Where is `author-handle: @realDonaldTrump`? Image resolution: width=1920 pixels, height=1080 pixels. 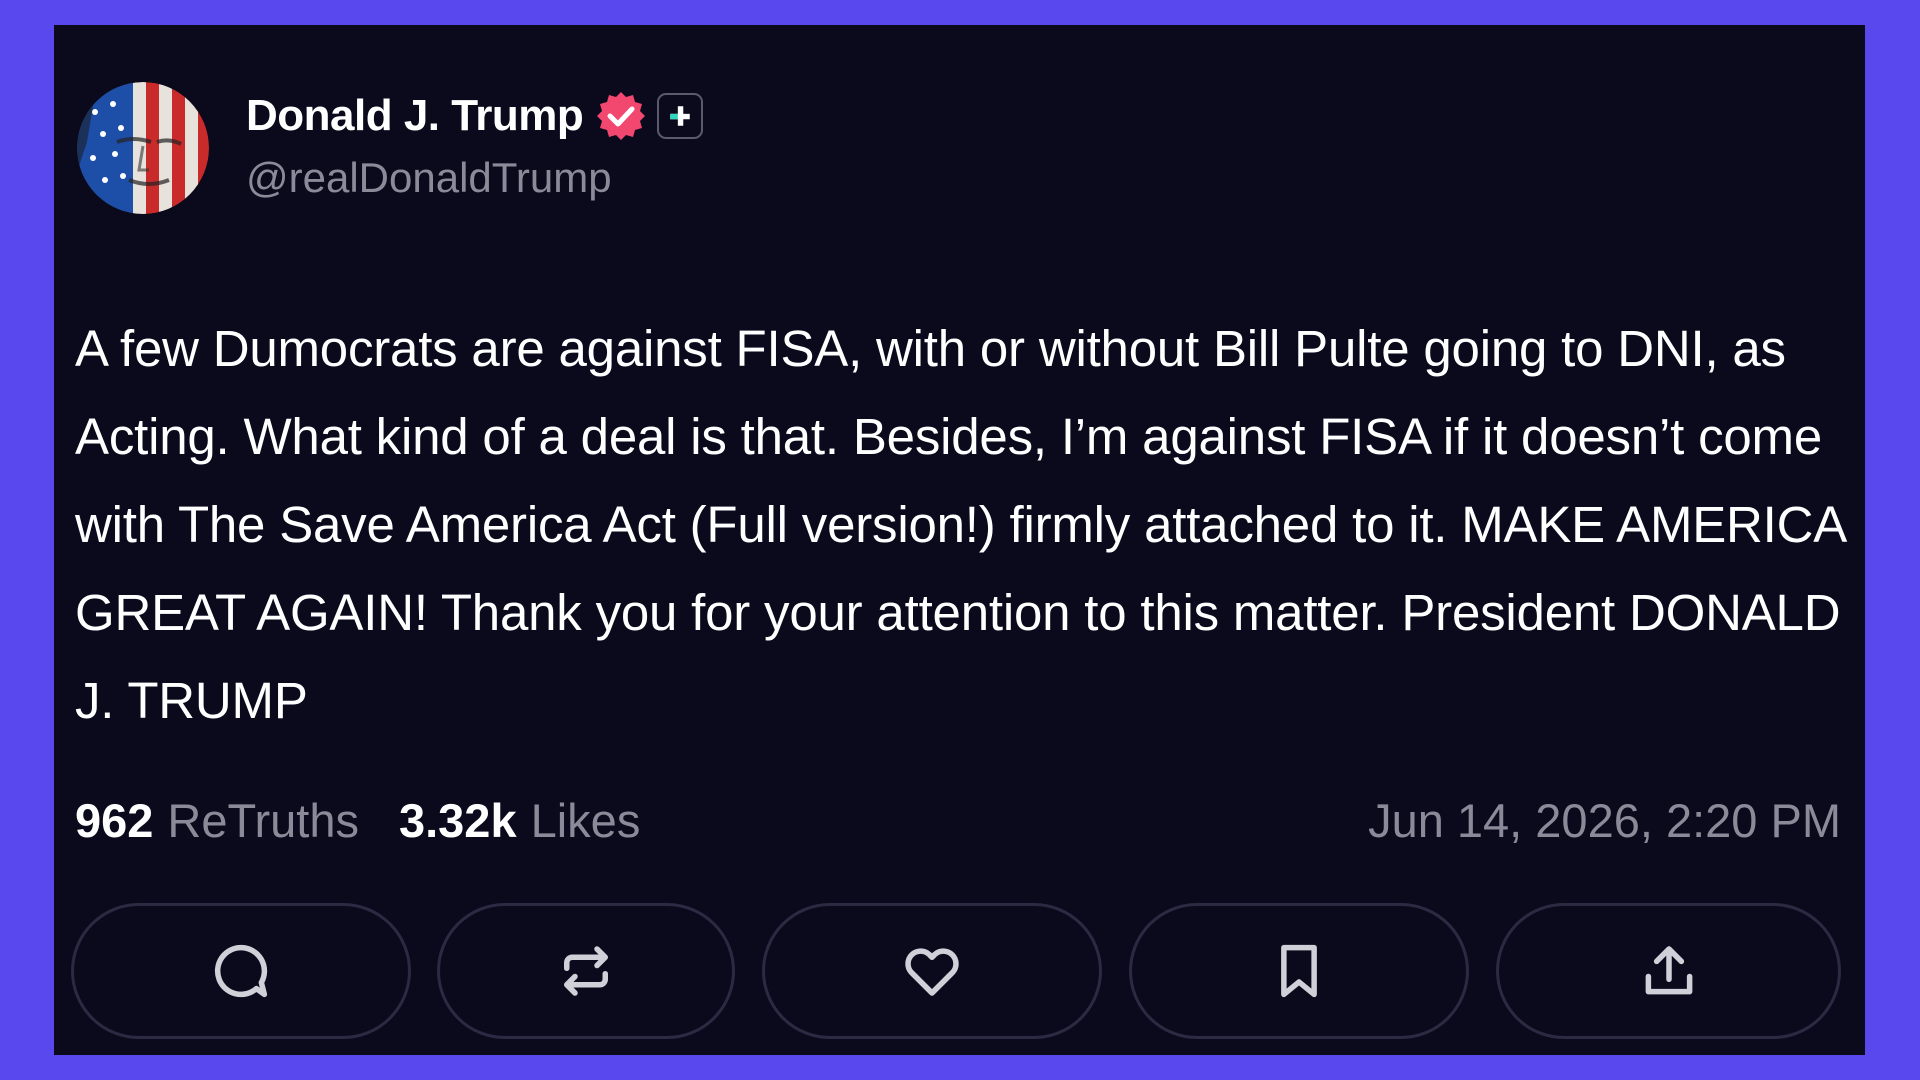
author-handle: @realDonaldTrump is located at coordinates (474, 178).